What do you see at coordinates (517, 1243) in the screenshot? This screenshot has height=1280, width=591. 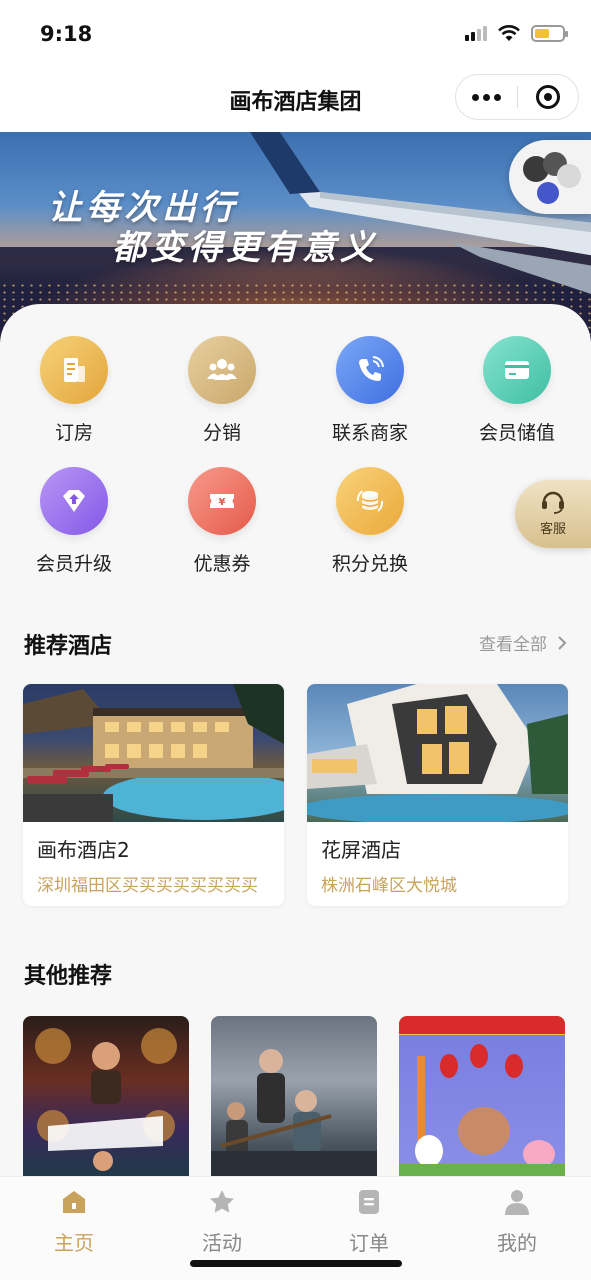 I see `tab-label: 我的` at bounding box center [517, 1243].